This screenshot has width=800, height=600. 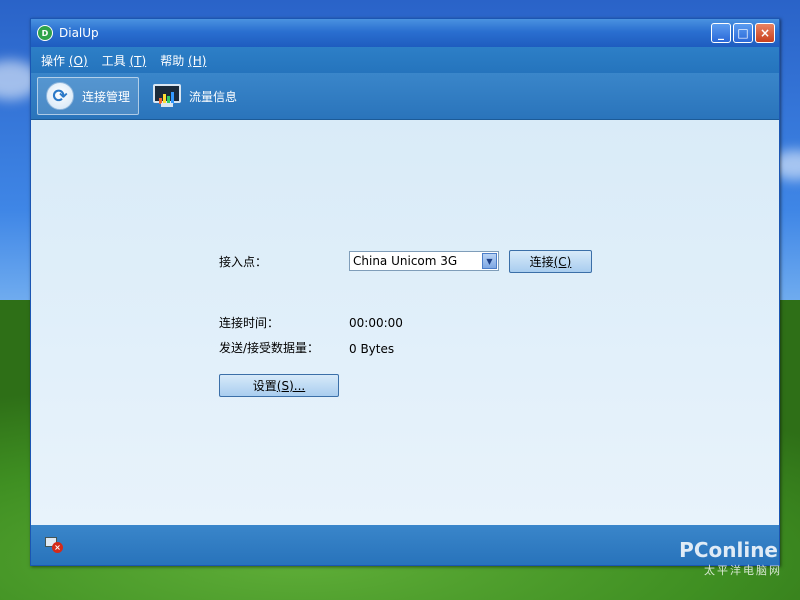 I want to click on close-button: ×, so click(x=765, y=33).